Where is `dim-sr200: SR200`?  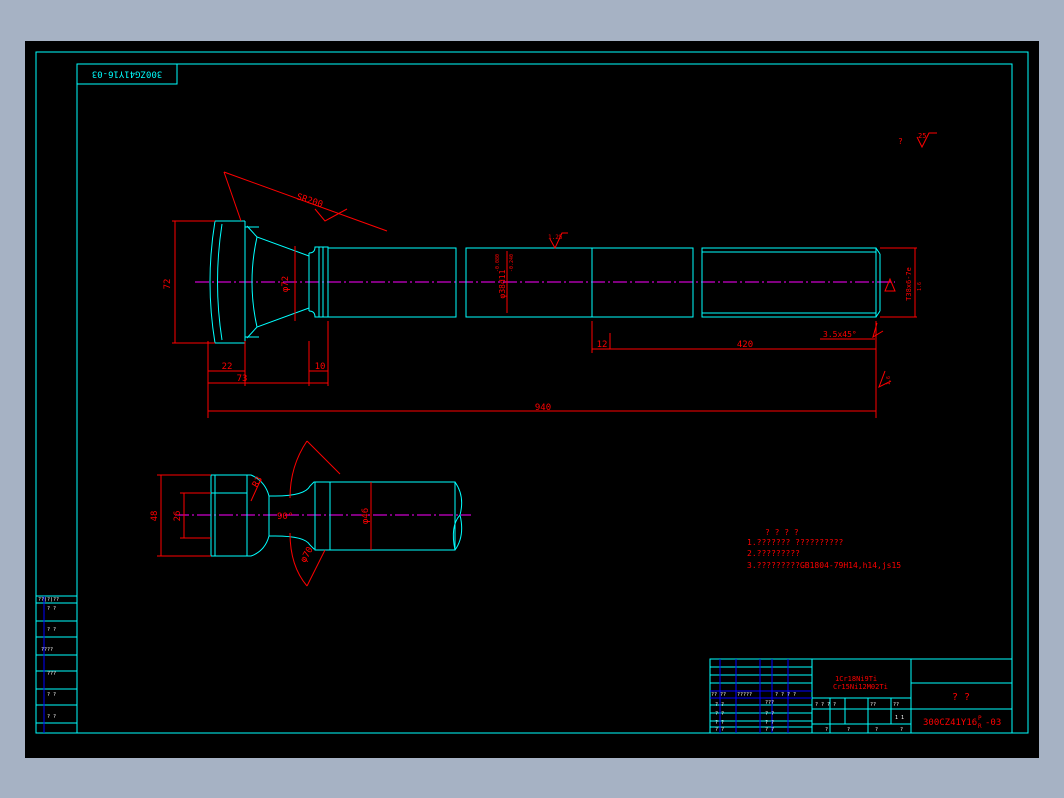 dim-sr200: SR200 is located at coordinates (309, 201).